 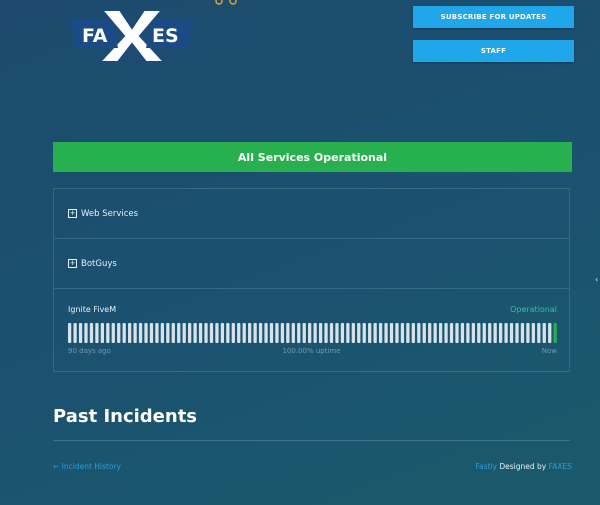 What do you see at coordinates (493, 17) in the screenshot?
I see `subscribe-button: SUBSCRIBE FOR UPDATES` at bounding box center [493, 17].